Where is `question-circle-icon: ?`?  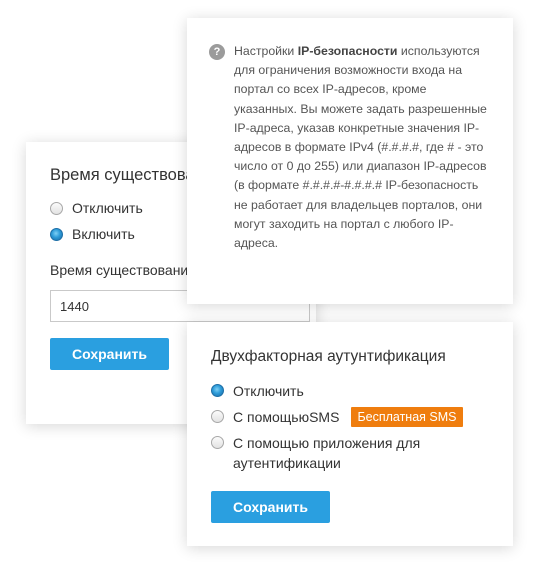 question-circle-icon: ? is located at coordinates (217, 52).